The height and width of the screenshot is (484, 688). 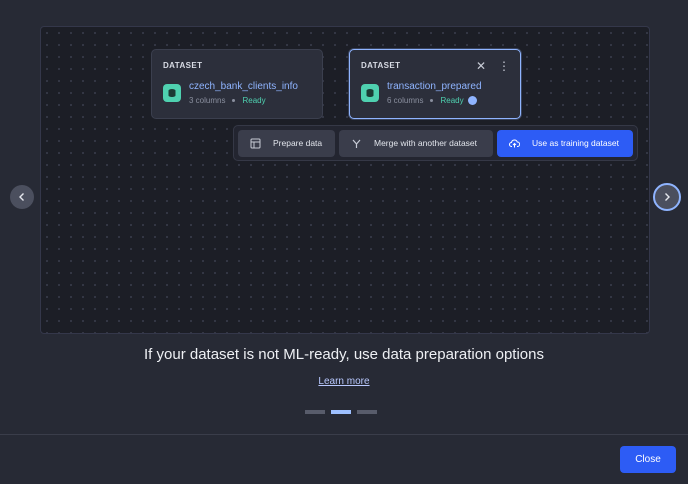 I want to click on footer-divider, so click(x=344, y=434).